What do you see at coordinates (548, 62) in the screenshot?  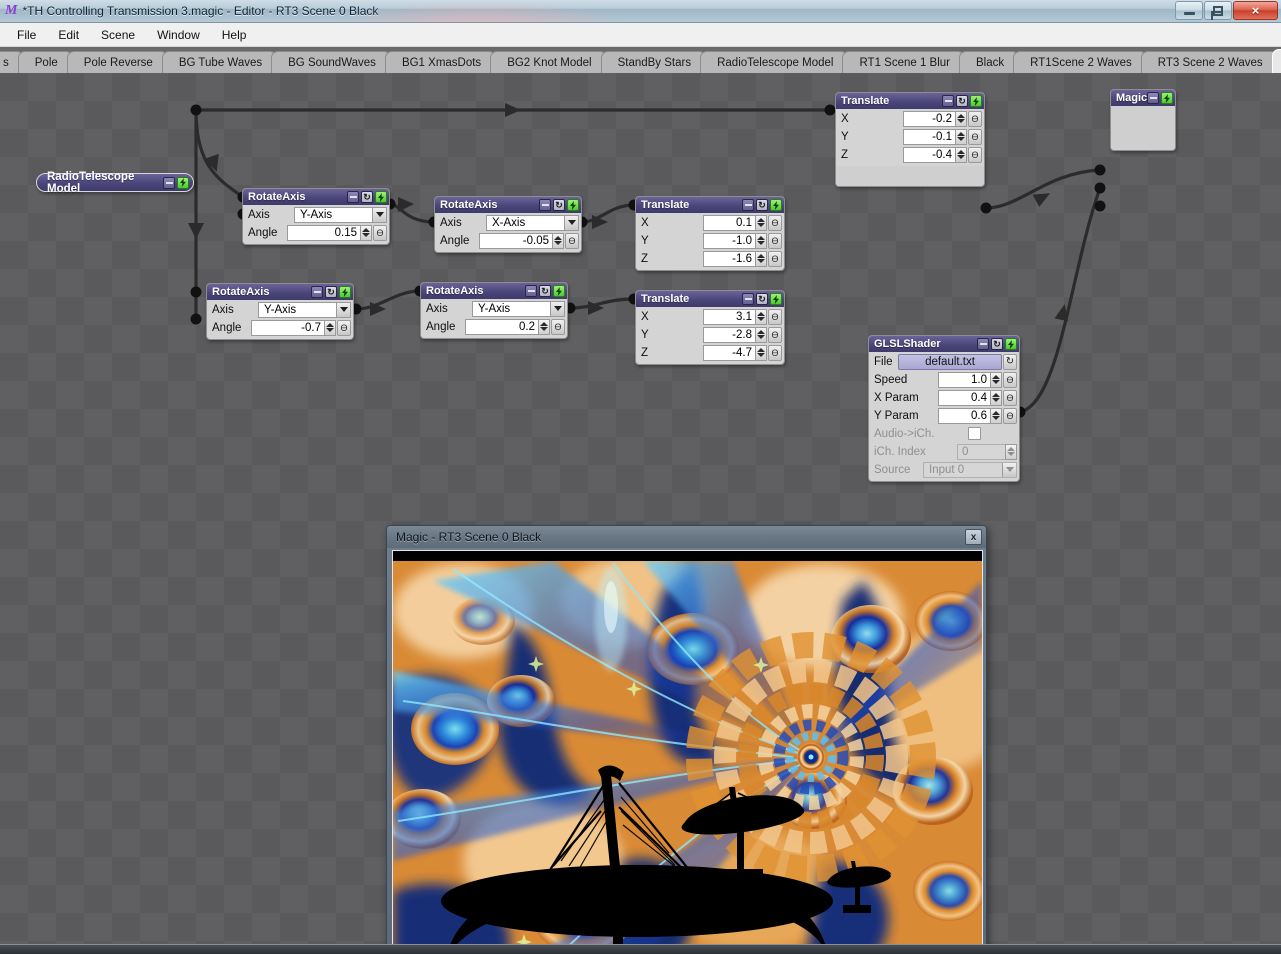 I see `tab-bg2-knot-model: BG2 Knot Model` at bounding box center [548, 62].